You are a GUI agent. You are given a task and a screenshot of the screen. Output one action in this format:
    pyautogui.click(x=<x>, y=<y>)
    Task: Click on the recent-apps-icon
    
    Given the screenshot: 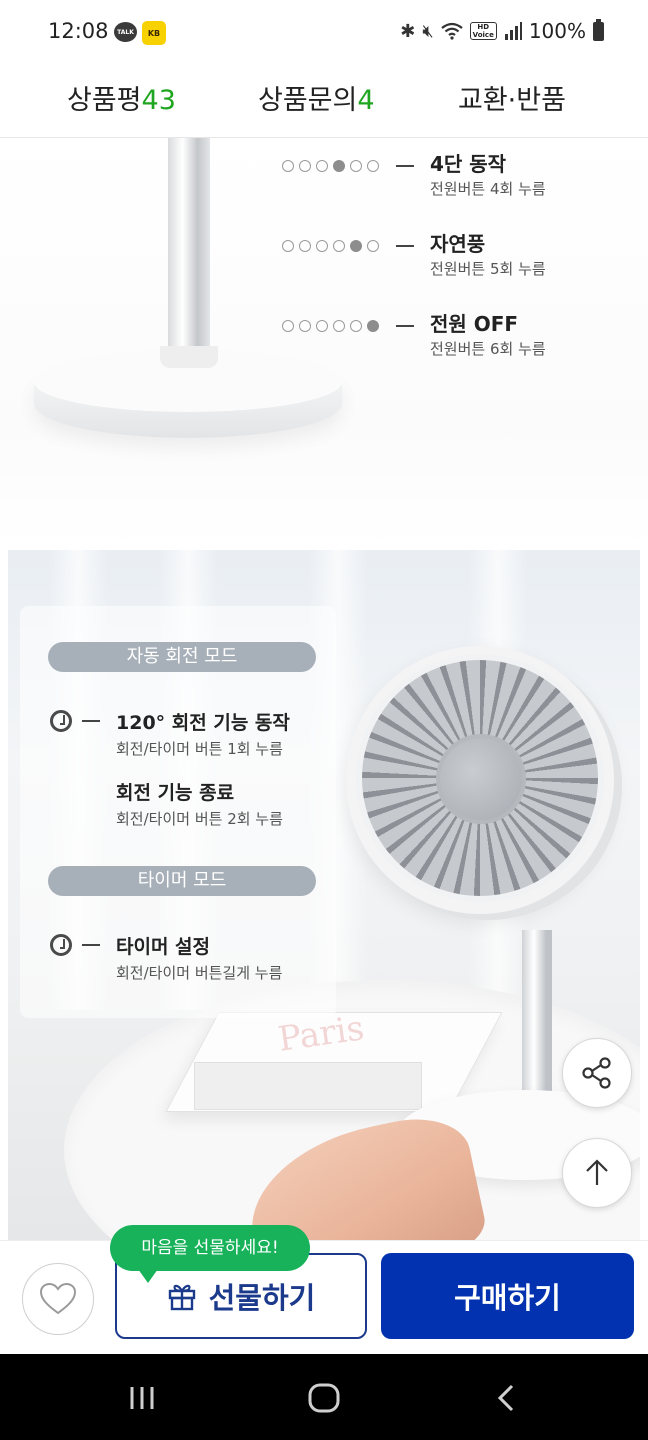 What is the action you would take?
    pyautogui.click(x=142, y=1398)
    